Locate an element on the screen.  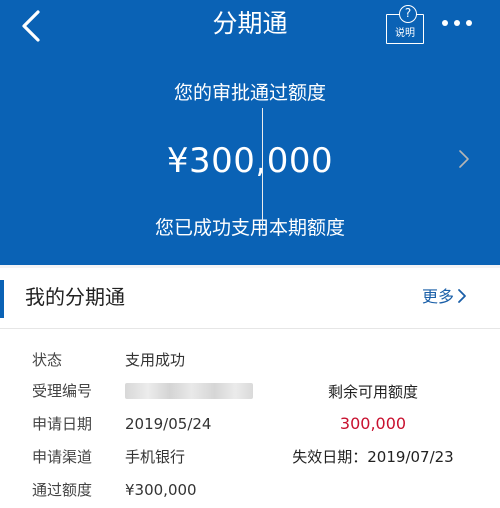
row-value: ¥300,000 is located at coordinates (161, 490).